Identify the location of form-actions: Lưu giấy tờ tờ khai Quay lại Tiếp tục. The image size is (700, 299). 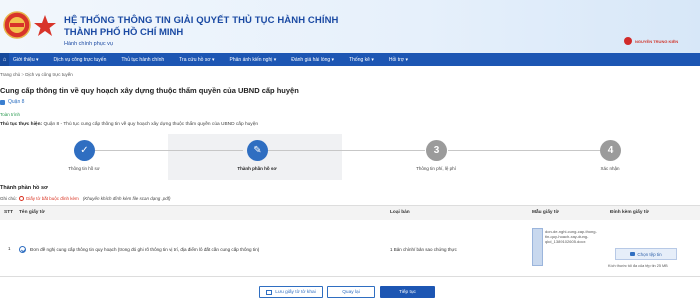
(350, 292).